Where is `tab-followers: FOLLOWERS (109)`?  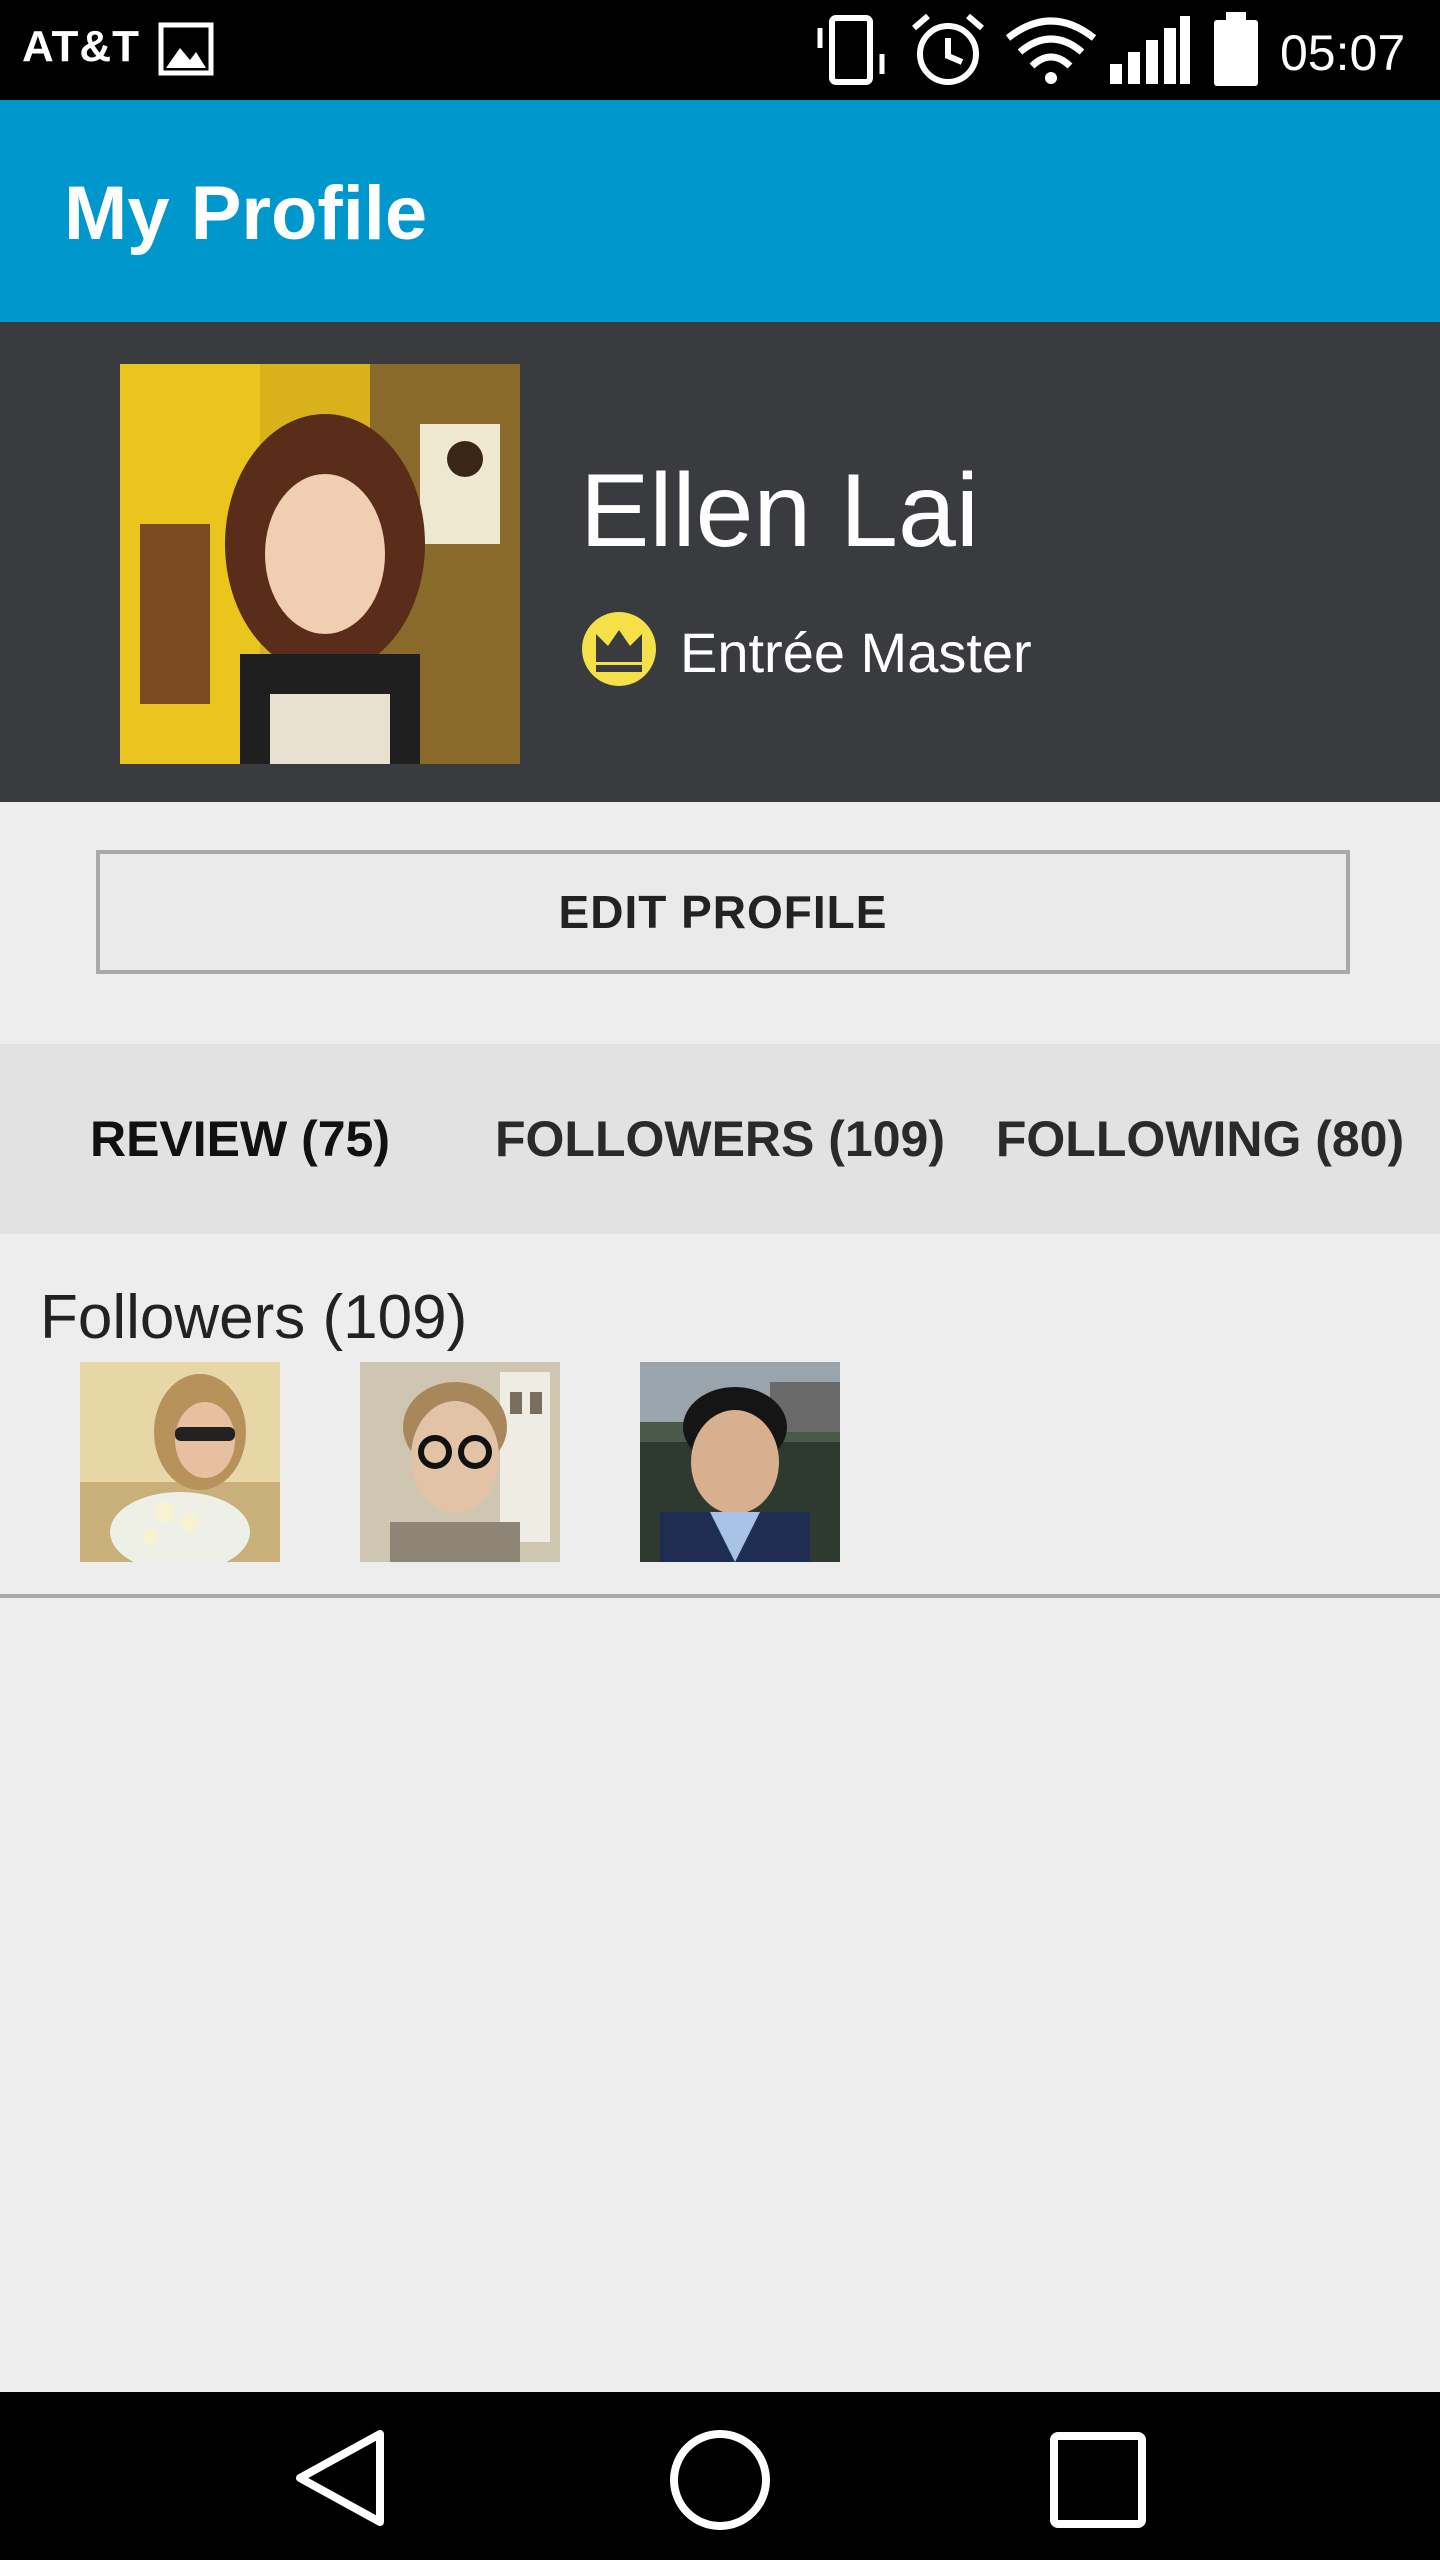
tab-followers: FOLLOWERS (109) is located at coordinates (720, 1139).